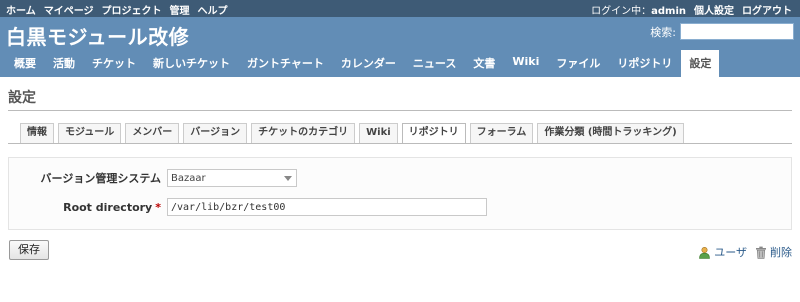 The height and width of the screenshot is (302, 800). What do you see at coordinates (578, 63) in the screenshot?
I see `main-tab-files: ファイル` at bounding box center [578, 63].